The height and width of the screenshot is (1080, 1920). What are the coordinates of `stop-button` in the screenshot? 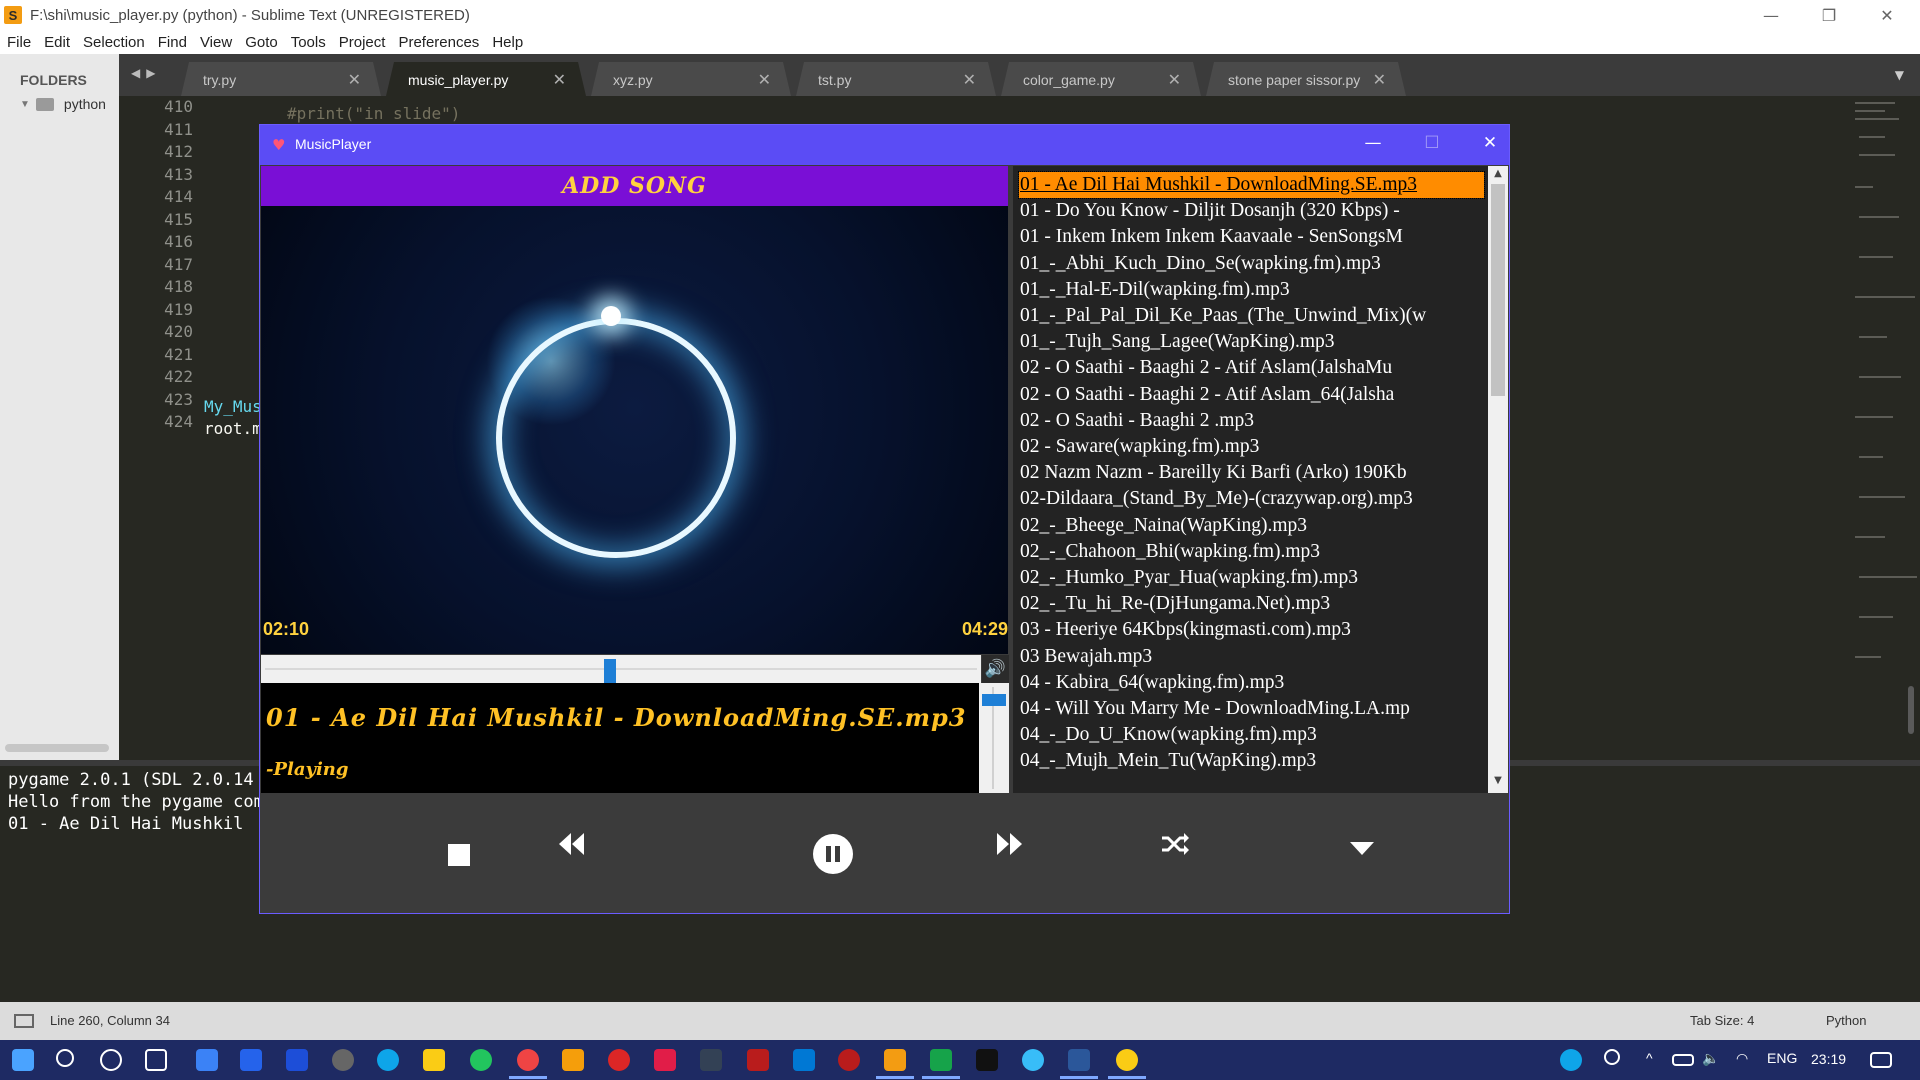 It's located at (459, 855).